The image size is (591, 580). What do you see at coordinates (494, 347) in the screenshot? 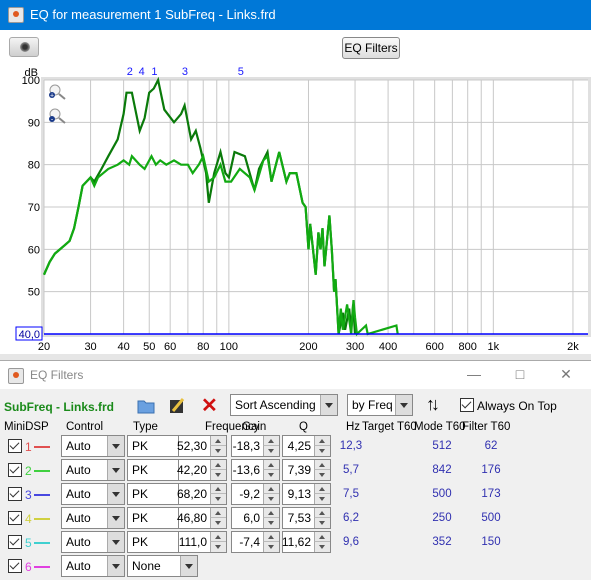
I see `x-tick-label: 1k` at bounding box center [494, 347].